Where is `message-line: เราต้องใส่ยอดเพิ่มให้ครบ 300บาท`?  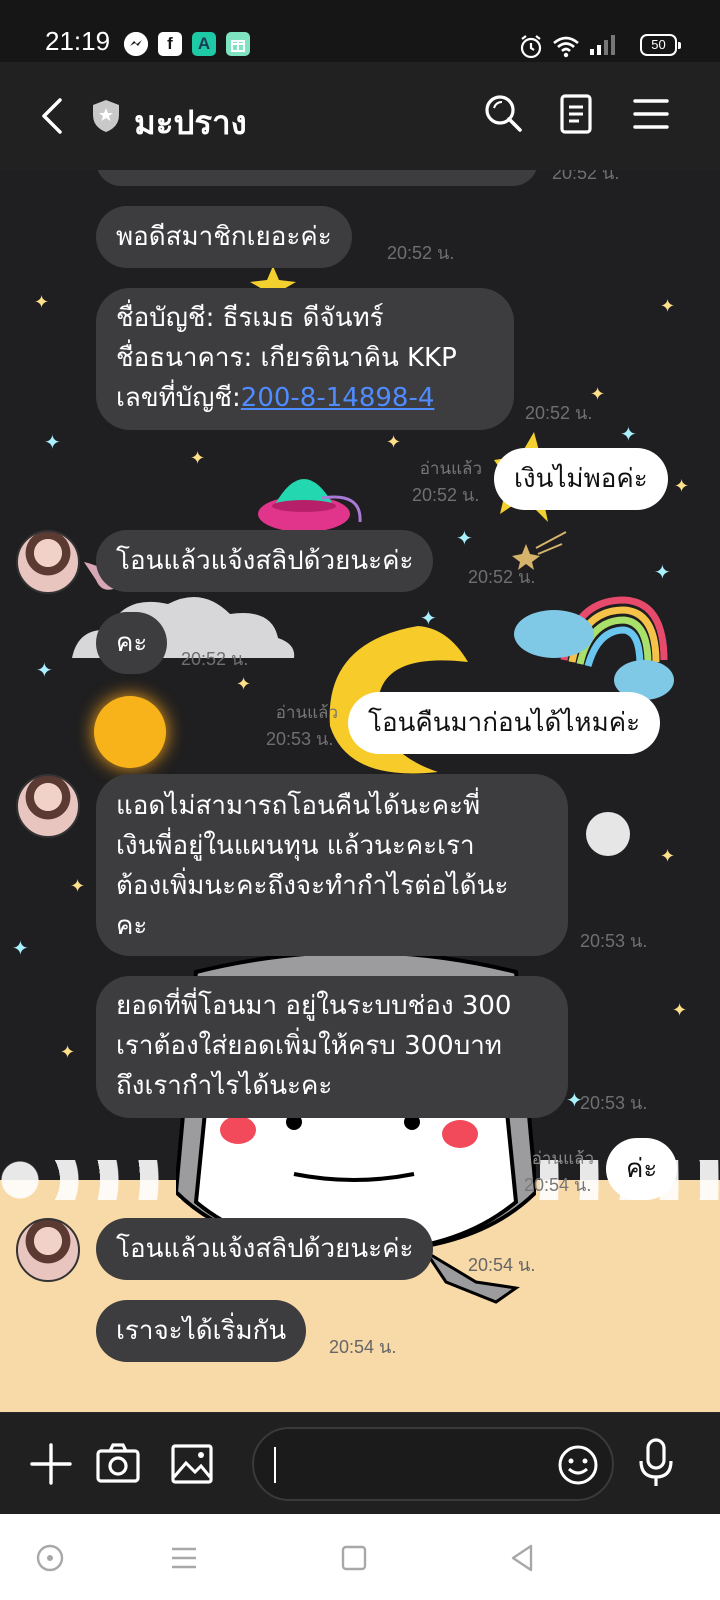
message-line: เราต้องใส่ยอดเพิ่มให้ครบ 300บาท is located at coordinates (309, 1046).